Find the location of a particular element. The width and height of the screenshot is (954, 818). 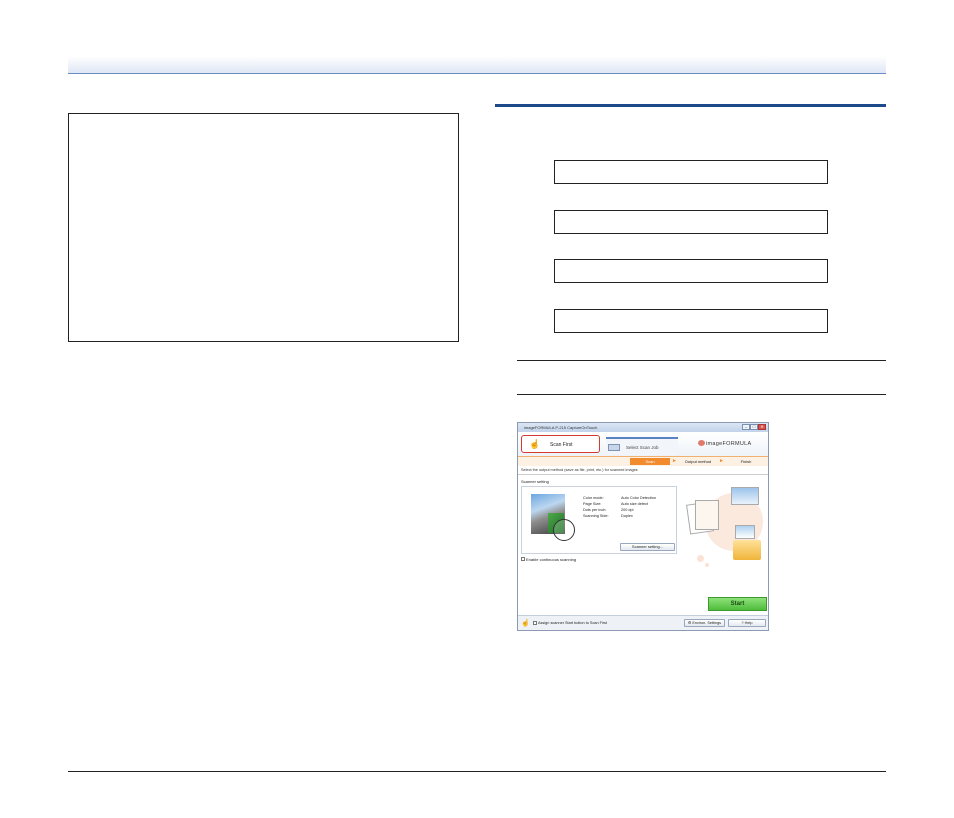

footer-rule is located at coordinates (477, 771).